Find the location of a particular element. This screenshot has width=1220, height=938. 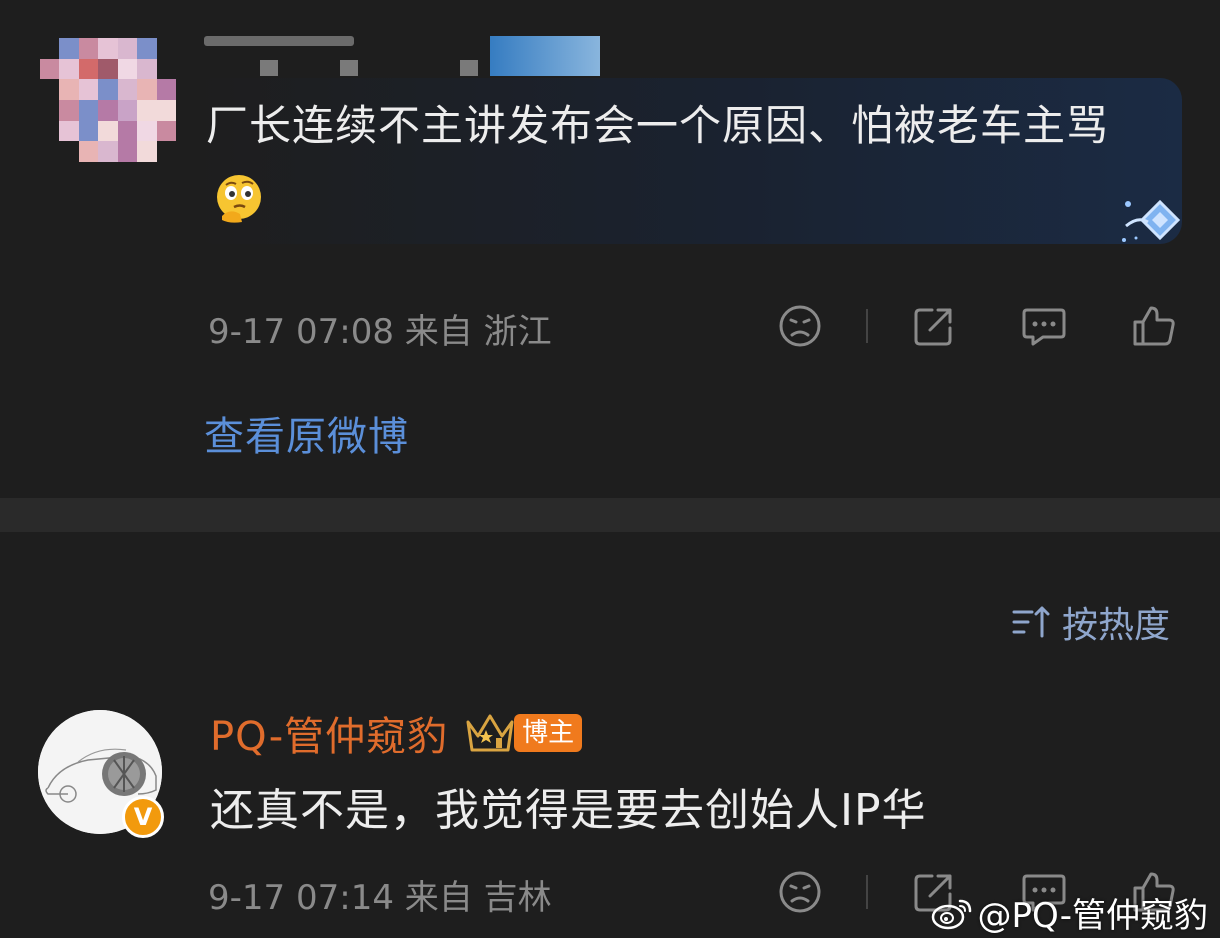

comment-author: PQ-管仲窥豹 is located at coordinates (329, 733).